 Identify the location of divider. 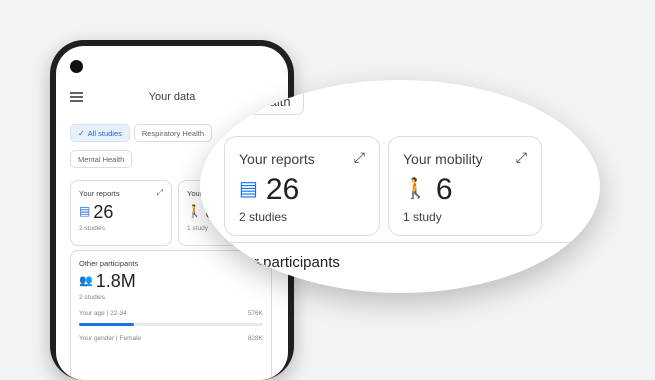
(400, 242).